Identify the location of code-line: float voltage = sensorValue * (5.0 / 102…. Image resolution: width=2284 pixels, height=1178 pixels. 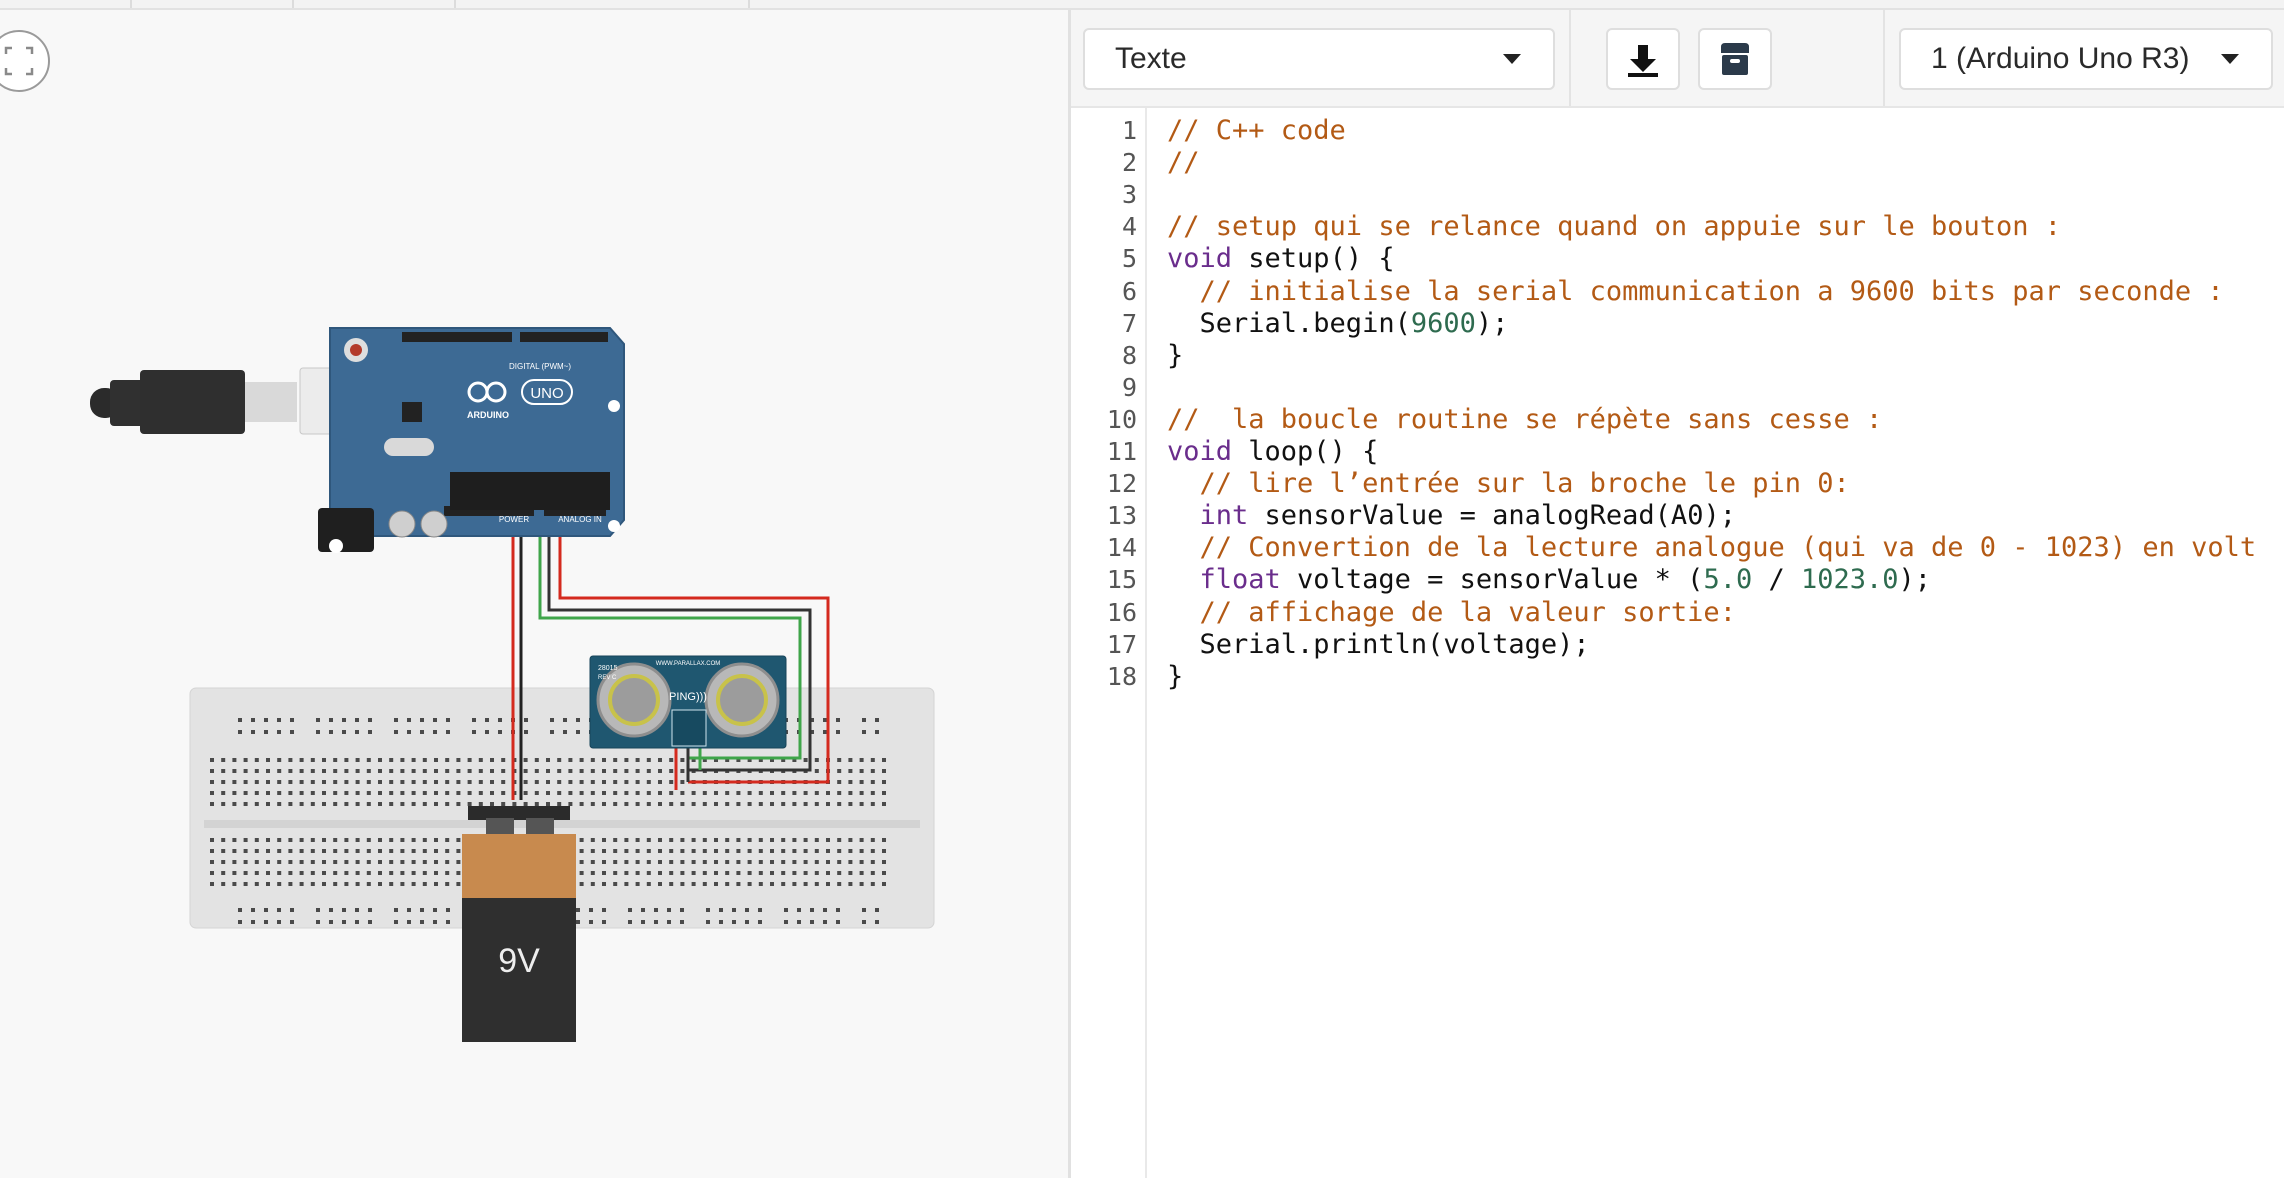
(1549, 580).